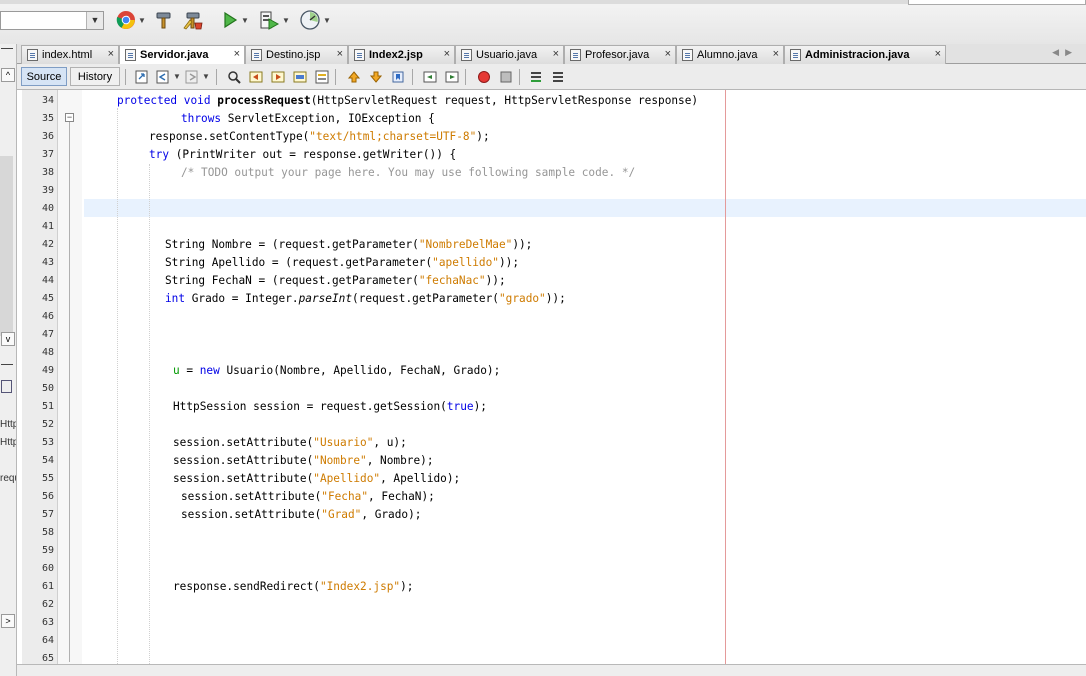  Describe the element at coordinates (47, 640) in the screenshot. I see `line-number: 64` at that location.